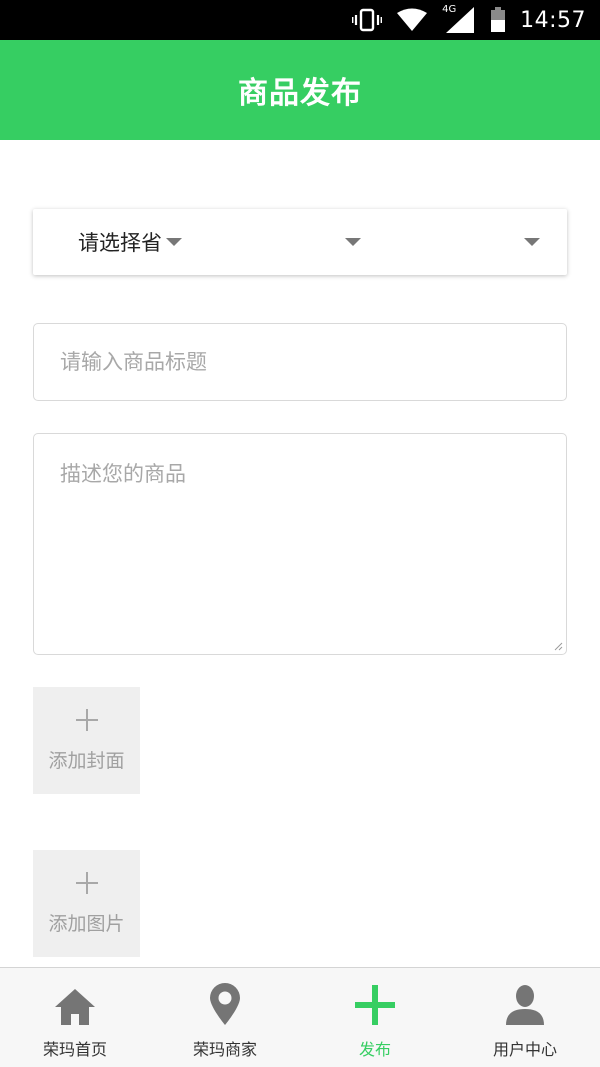 This screenshot has width=600, height=1067. What do you see at coordinates (75, 1007) in the screenshot?
I see `home-icon` at bounding box center [75, 1007].